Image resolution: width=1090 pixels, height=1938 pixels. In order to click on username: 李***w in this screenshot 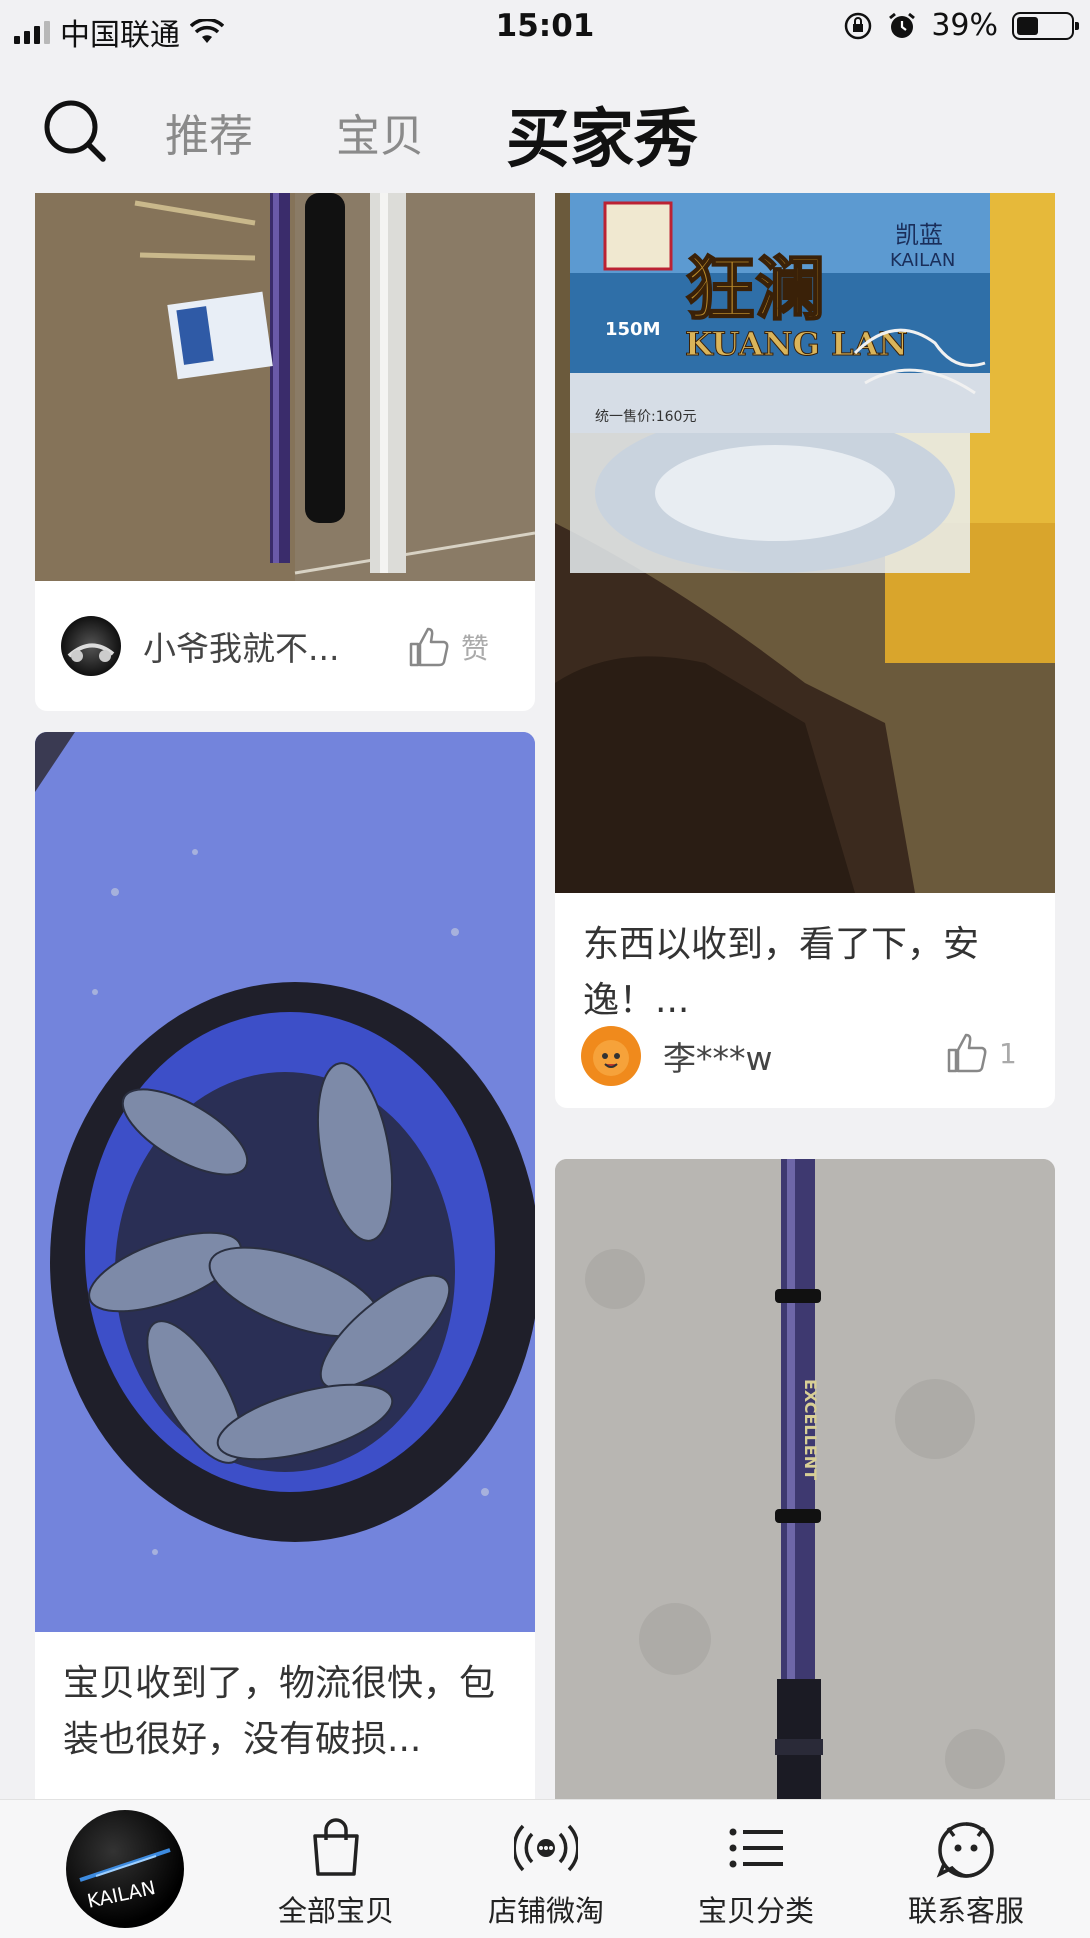, I will do `click(718, 1056)`.